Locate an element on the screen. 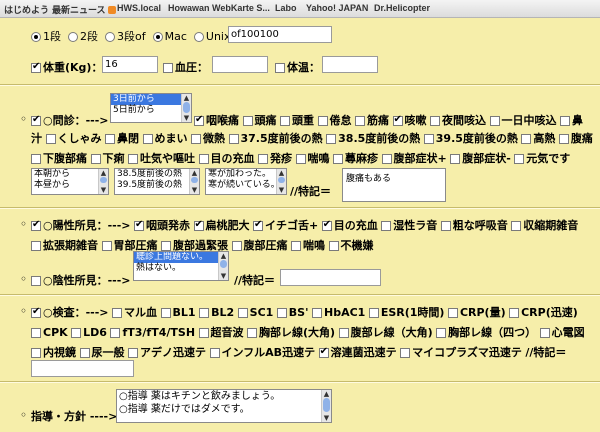  exam-item: マイコプラズマ迅速テ is located at coordinates (461, 352).